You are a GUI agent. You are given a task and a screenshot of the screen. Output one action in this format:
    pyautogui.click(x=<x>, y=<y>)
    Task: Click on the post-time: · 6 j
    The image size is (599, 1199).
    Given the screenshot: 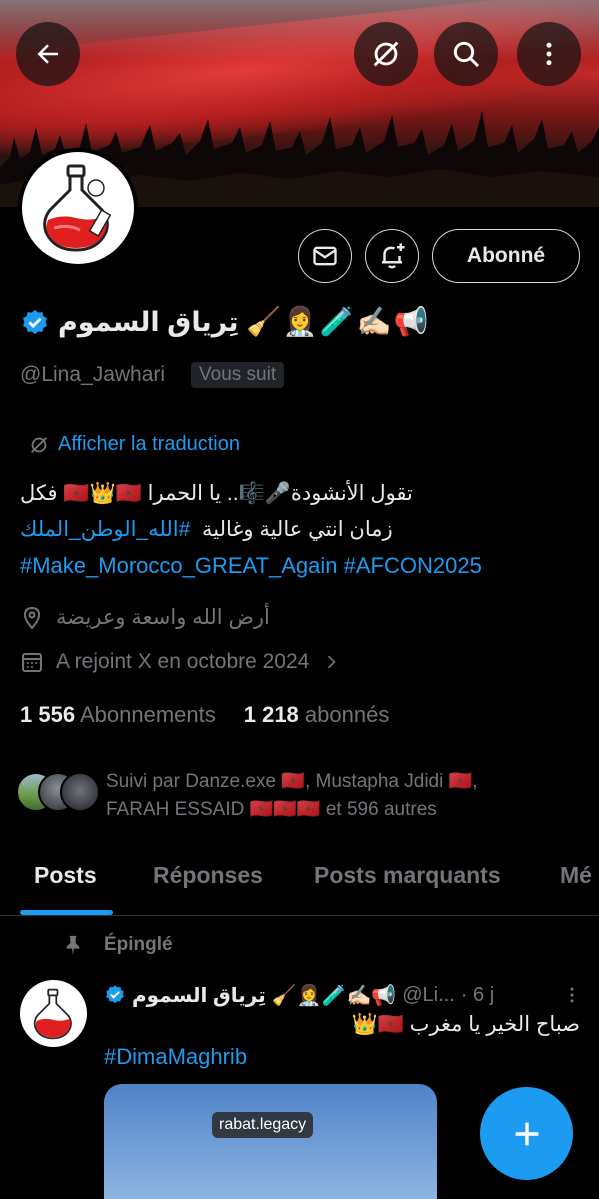 What is the action you would take?
    pyautogui.click(x=477, y=994)
    